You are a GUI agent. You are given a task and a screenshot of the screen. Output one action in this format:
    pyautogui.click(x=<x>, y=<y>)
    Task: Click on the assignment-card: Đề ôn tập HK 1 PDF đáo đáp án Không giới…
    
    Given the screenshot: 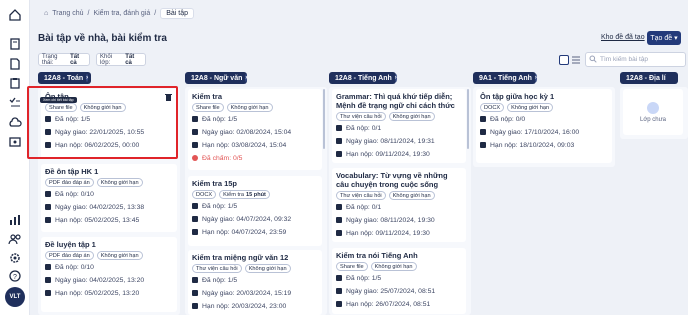 What is the action you would take?
    pyautogui.click(x=109, y=198)
    